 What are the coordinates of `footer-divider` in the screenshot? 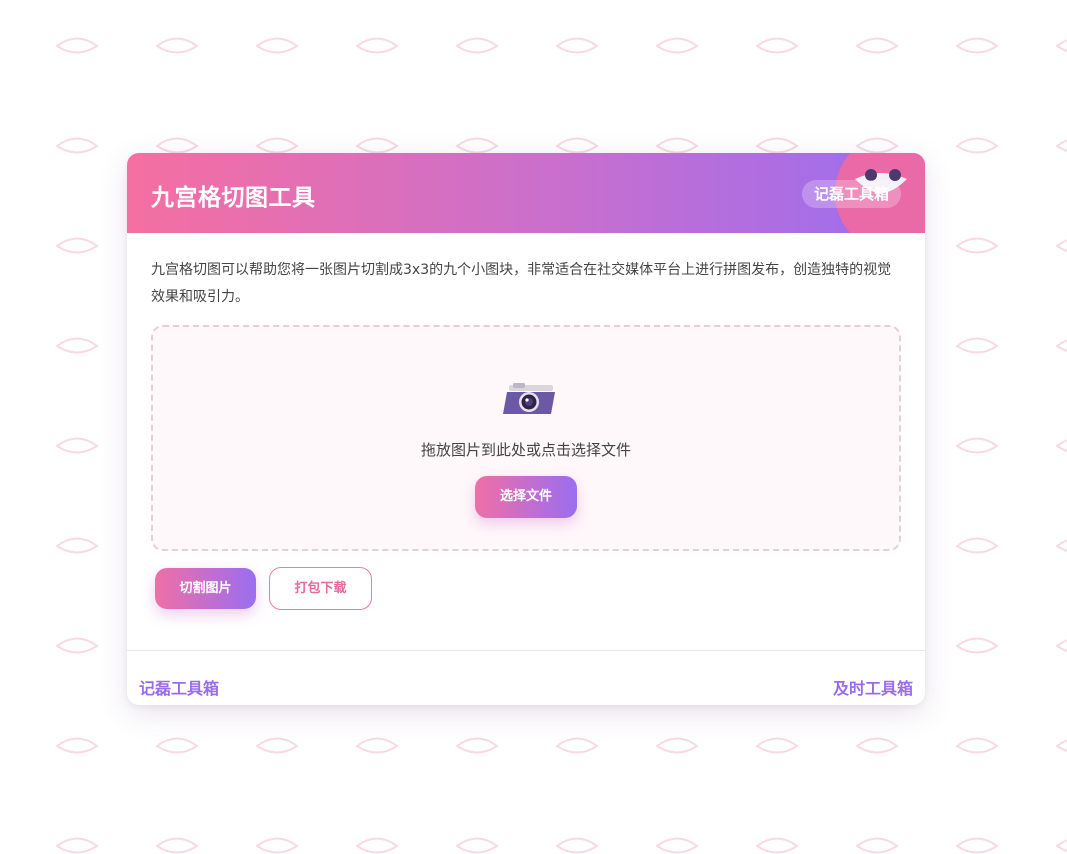 It's located at (526, 650).